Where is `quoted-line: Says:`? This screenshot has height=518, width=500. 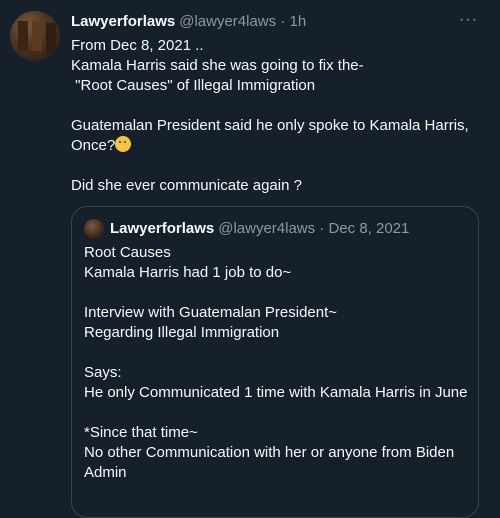
quoted-line: Says: is located at coordinates (103, 372).